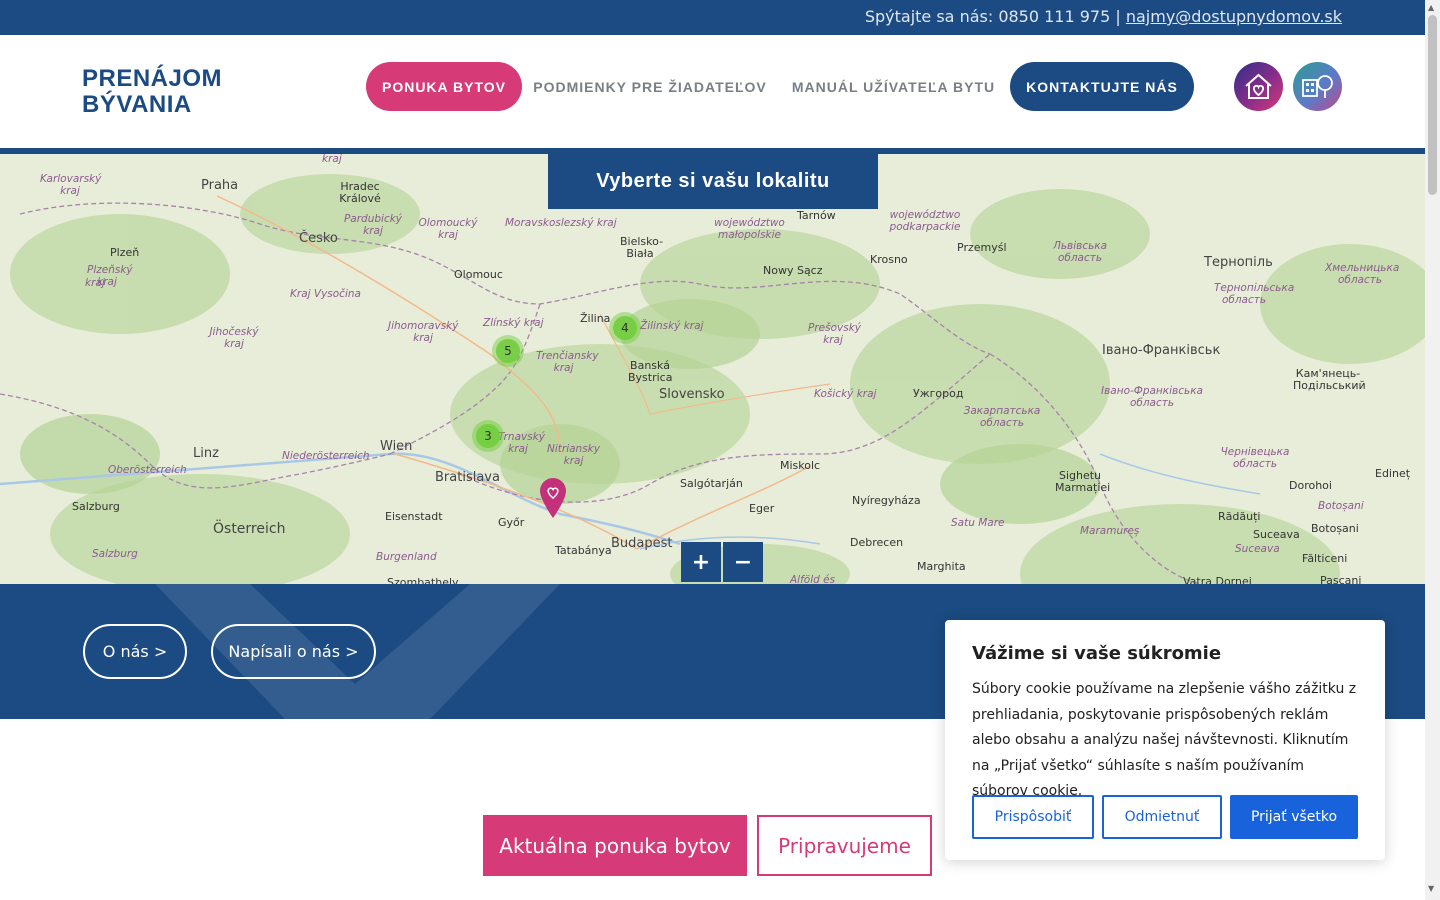  What do you see at coordinates (406, 557) in the screenshot?
I see `map-region-burgenland: Burgenland` at bounding box center [406, 557].